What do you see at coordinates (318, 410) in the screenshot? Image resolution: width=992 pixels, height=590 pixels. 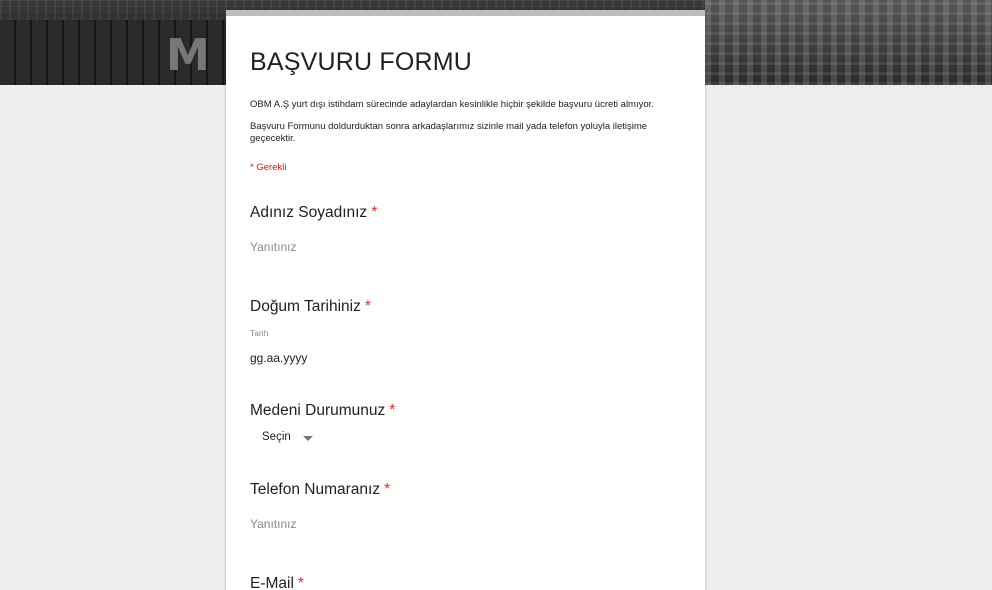 I see `question-label-text: Medeni Durumunuz` at bounding box center [318, 410].